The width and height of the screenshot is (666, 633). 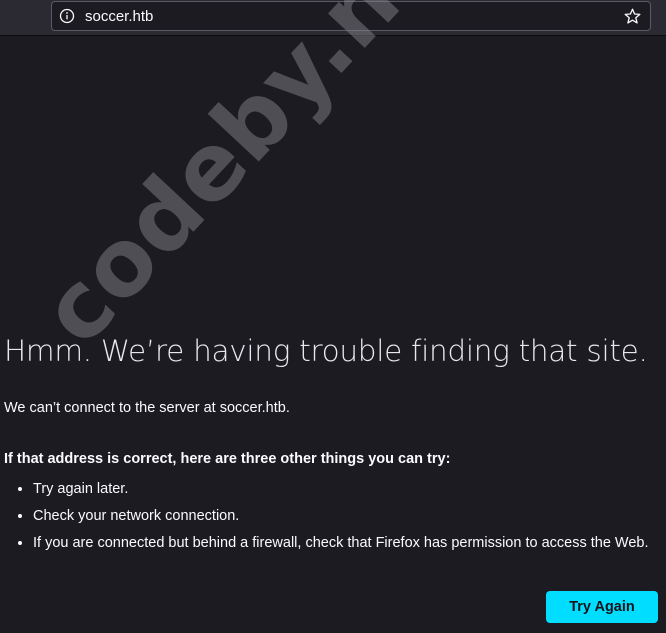 What do you see at coordinates (341, 516) in the screenshot?
I see `list-item: Check your network connection.` at bounding box center [341, 516].